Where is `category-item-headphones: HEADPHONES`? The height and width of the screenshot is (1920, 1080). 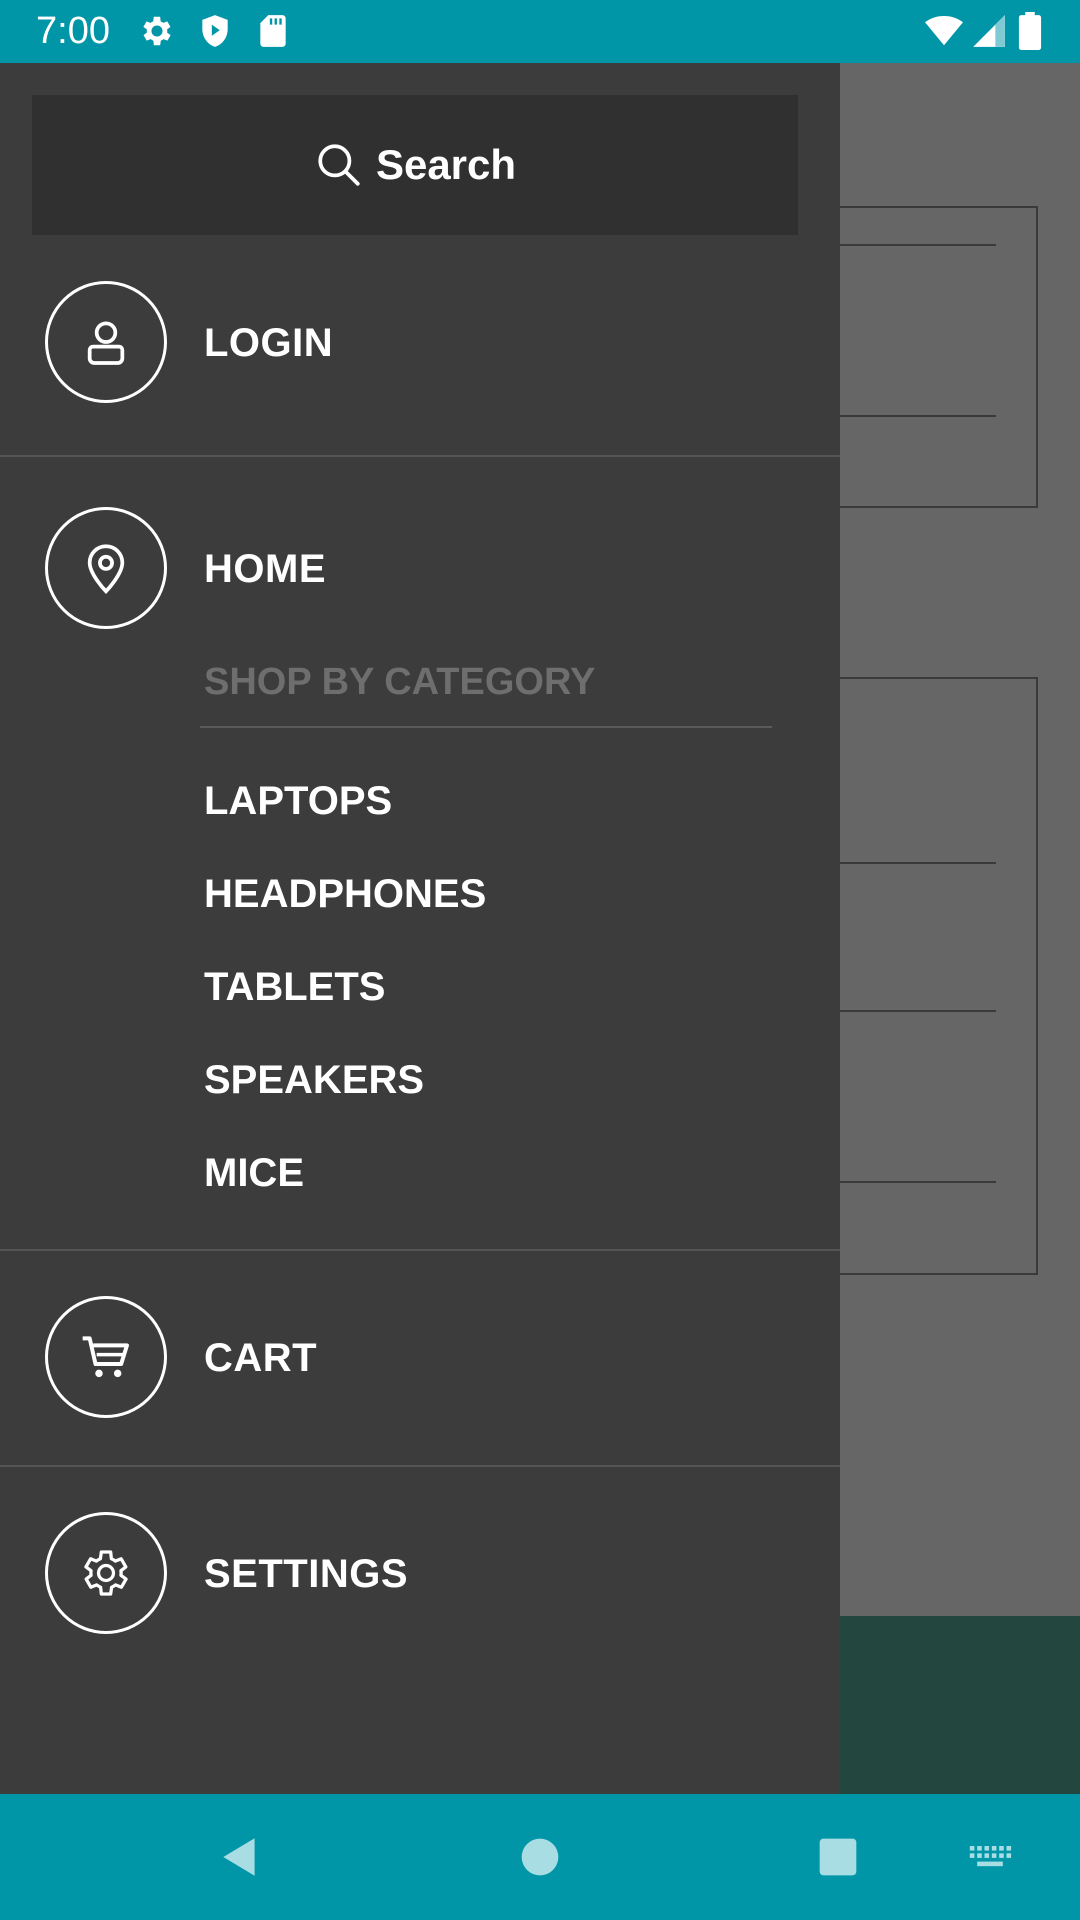
category-item-headphones: HEADPHONES is located at coordinates (345, 894).